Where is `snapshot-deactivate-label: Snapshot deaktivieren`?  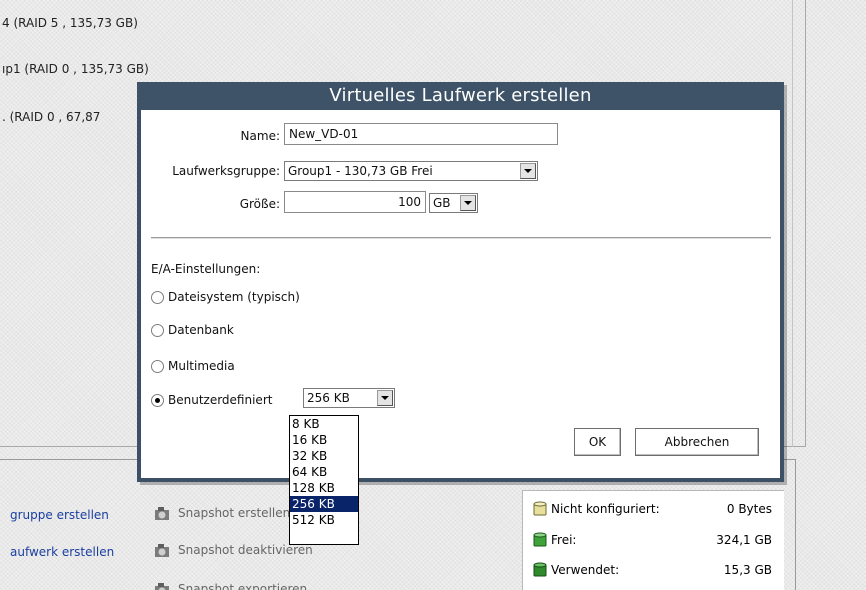
snapshot-deactivate-label: Snapshot deaktivieren is located at coordinates (245, 550).